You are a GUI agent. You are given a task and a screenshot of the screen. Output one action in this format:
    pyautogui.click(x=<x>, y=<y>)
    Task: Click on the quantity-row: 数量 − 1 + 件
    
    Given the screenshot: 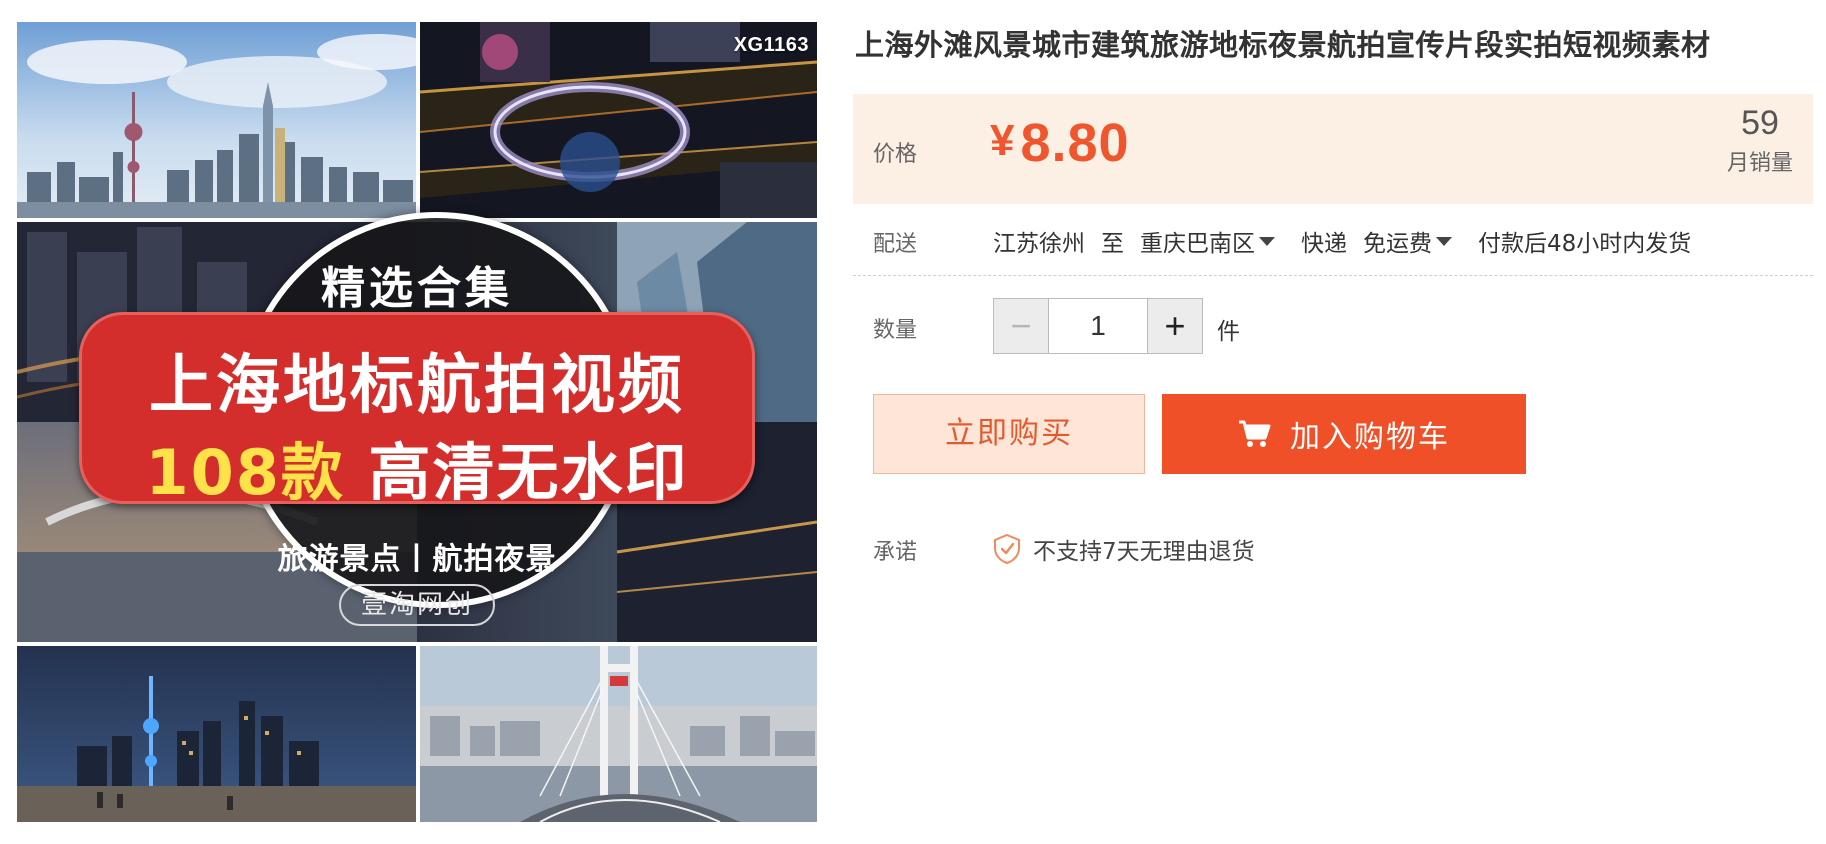 What is the action you would take?
    pyautogui.click(x=1333, y=326)
    